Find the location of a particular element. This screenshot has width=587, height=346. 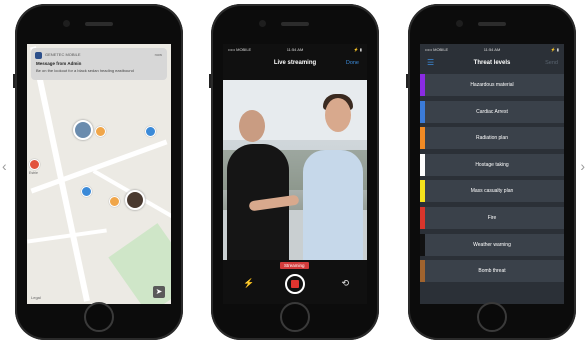

prev-arrow-icon: ‹ is located at coordinates (4, 166).